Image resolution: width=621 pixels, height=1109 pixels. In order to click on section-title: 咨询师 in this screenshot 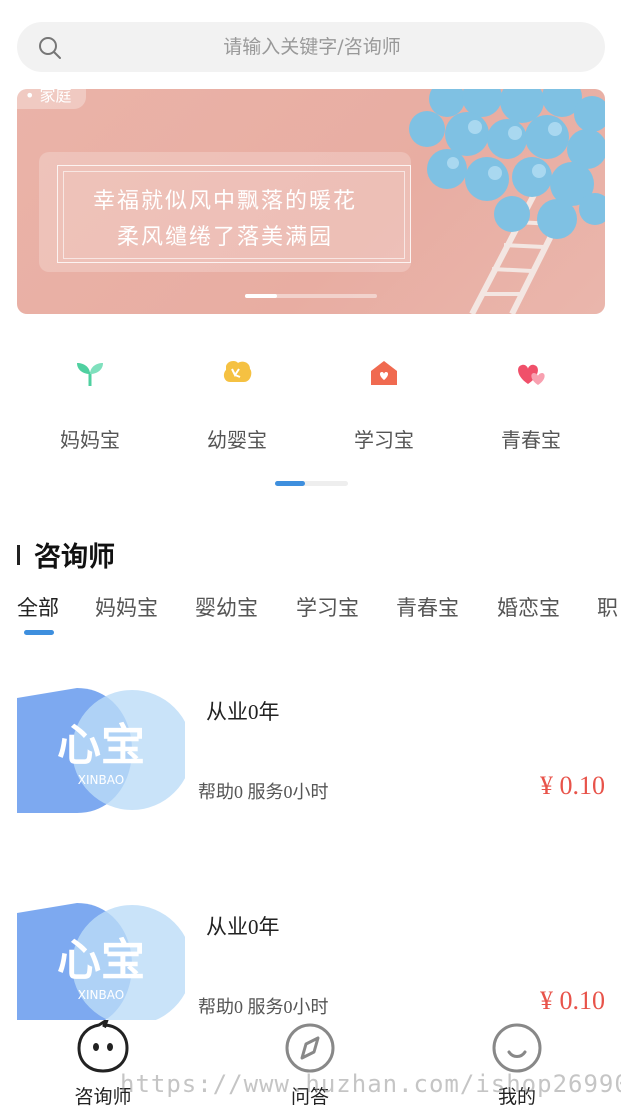, I will do `click(74, 557)`.